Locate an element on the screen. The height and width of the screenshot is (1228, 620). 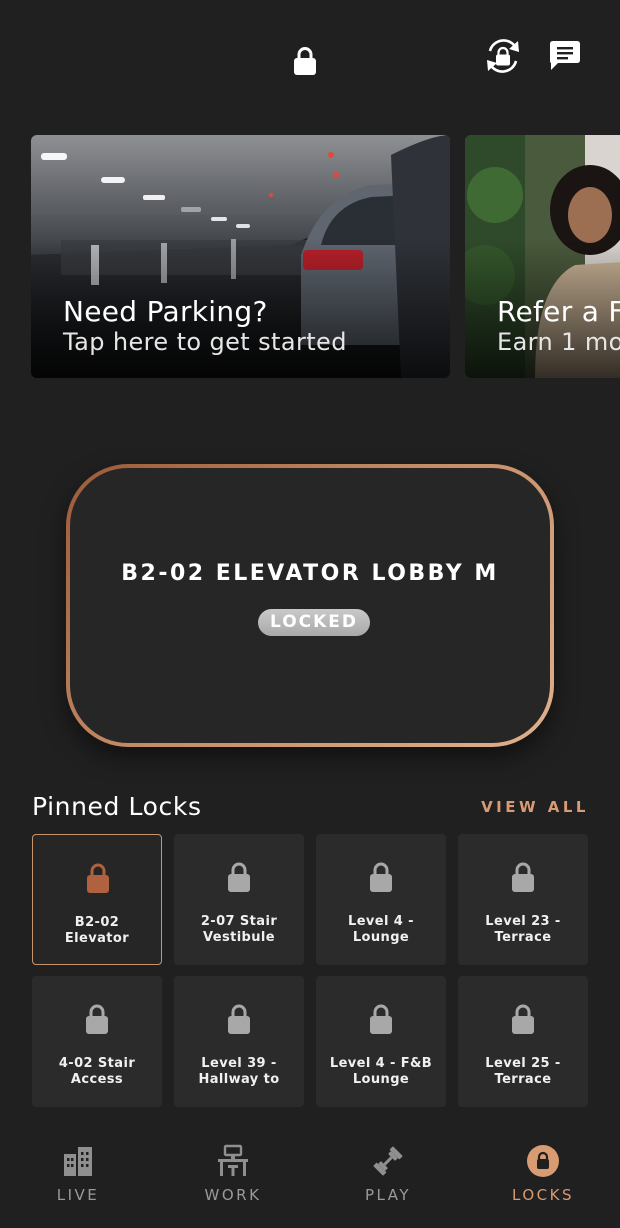
card-title: Need Parking? is located at coordinates (165, 311).